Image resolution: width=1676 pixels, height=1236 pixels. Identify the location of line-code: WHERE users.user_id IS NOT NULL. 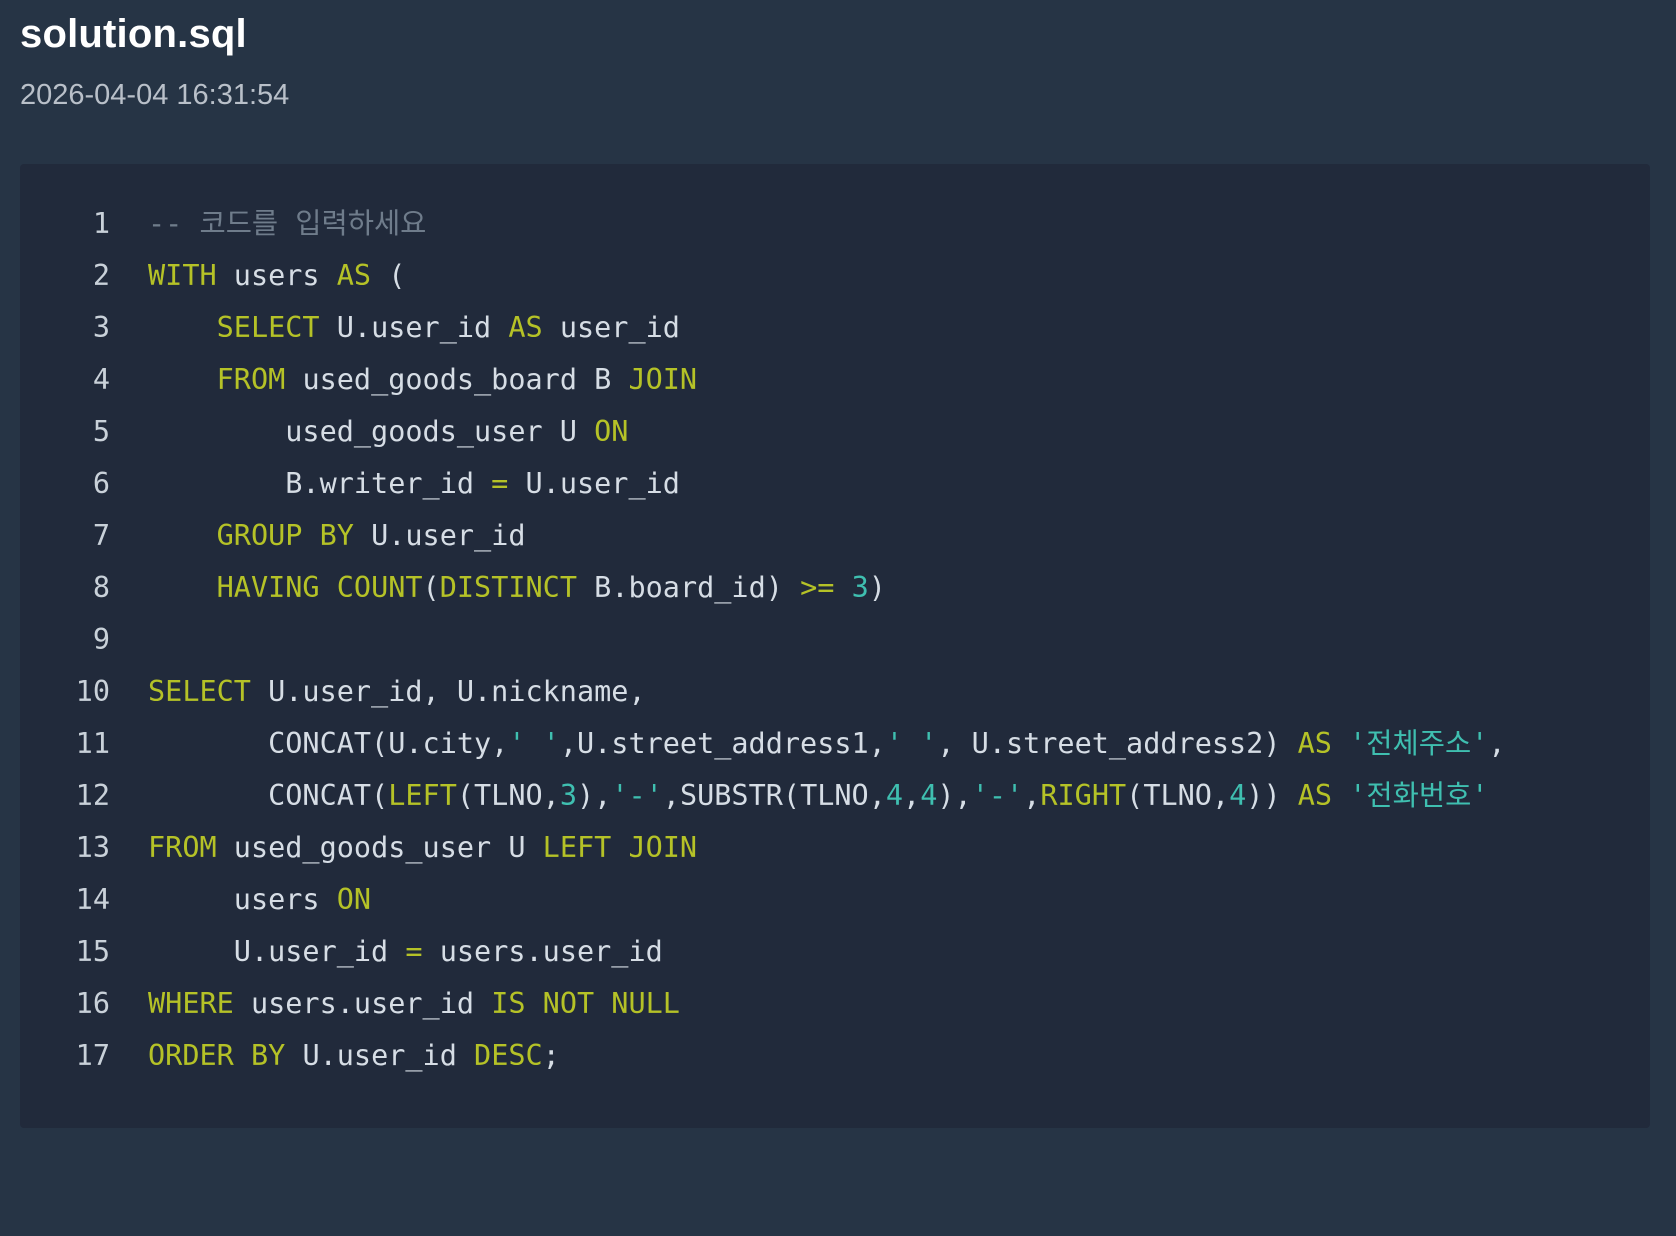
(414, 1004).